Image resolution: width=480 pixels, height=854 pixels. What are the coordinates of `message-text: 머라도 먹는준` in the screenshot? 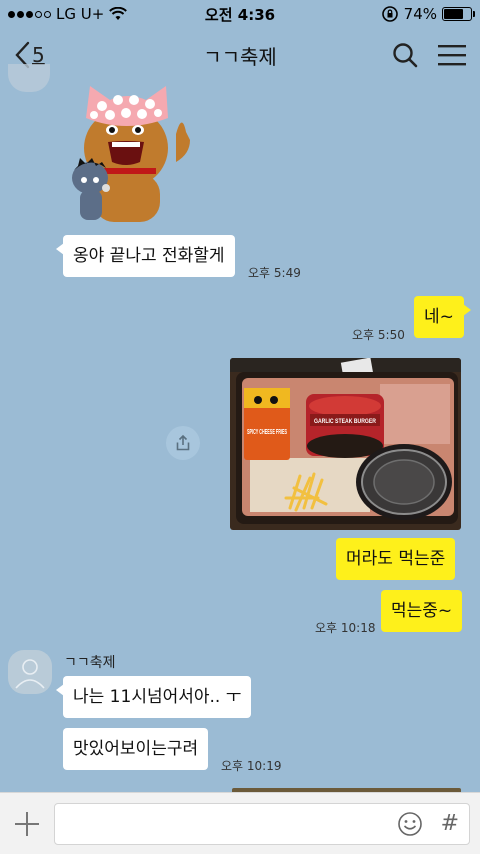 It's located at (396, 559).